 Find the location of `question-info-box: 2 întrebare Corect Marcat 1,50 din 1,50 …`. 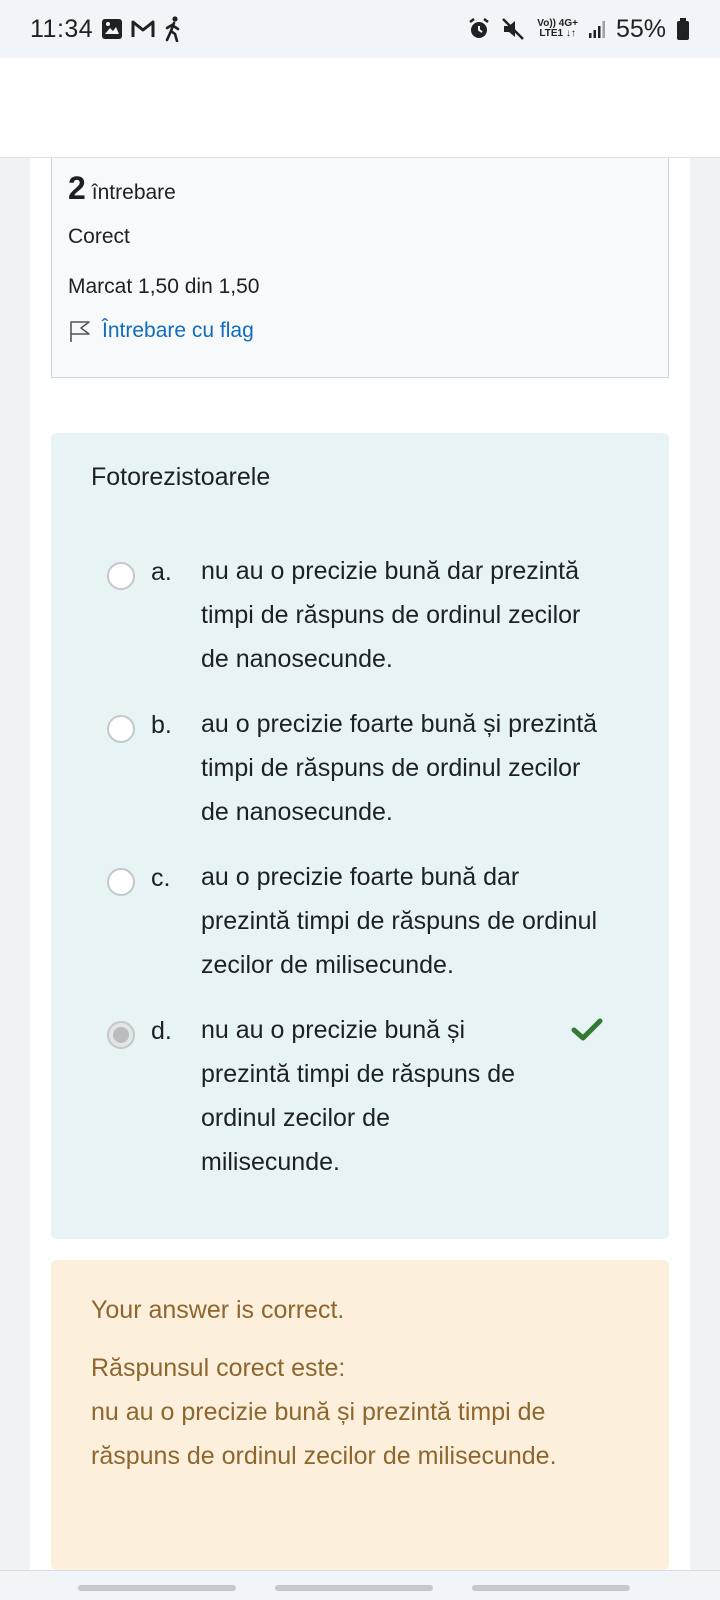

question-info-box: 2 întrebare Corect Marcat 1,50 din 1,50 … is located at coordinates (360, 268).